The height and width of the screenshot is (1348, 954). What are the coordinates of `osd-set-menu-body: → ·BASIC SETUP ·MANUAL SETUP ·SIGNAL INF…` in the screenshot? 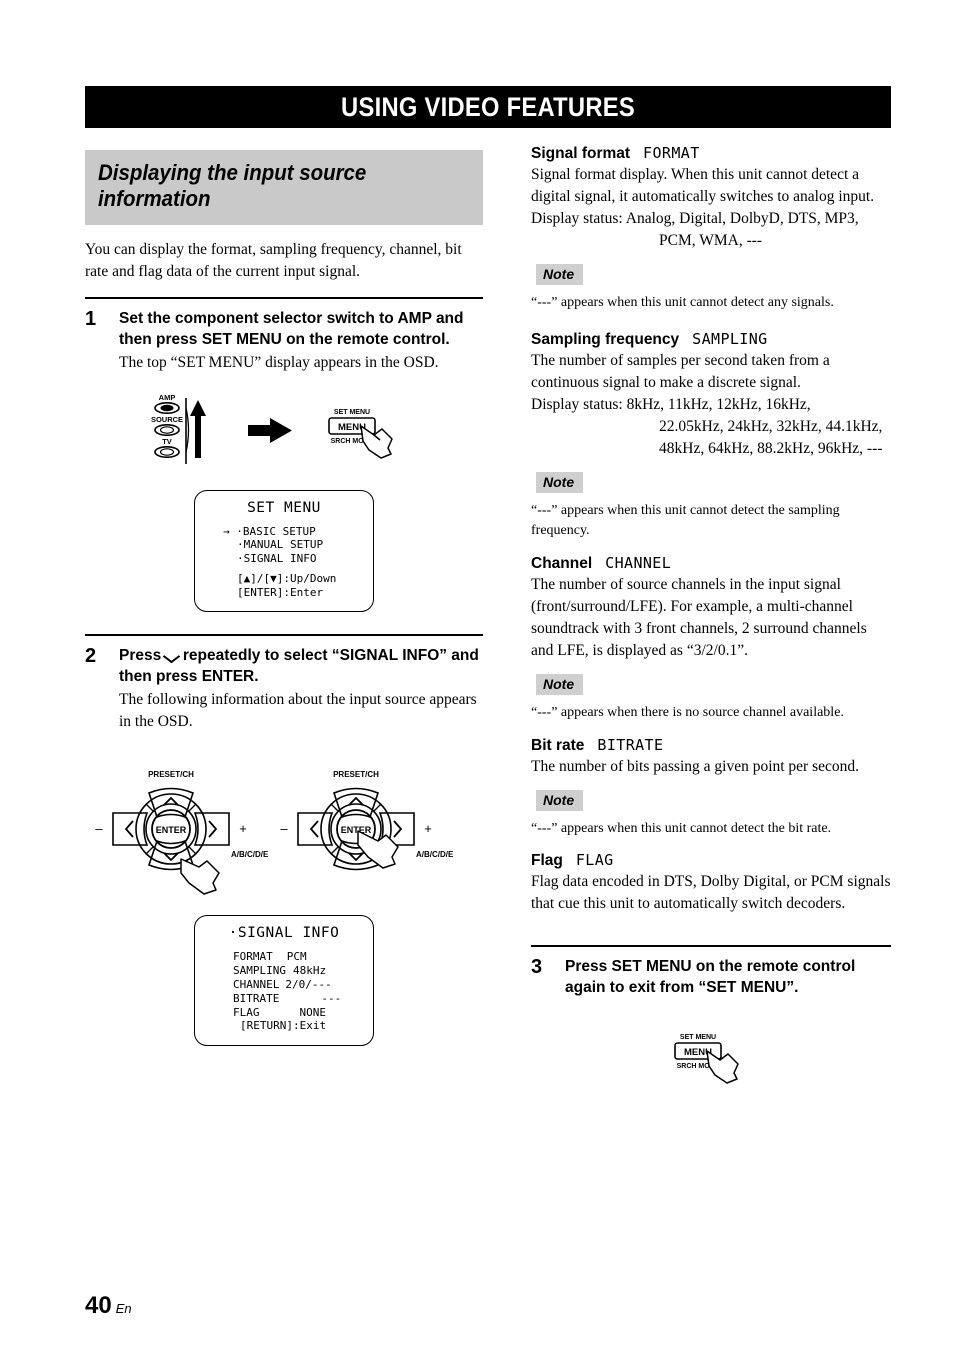 It's located at (284, 562).